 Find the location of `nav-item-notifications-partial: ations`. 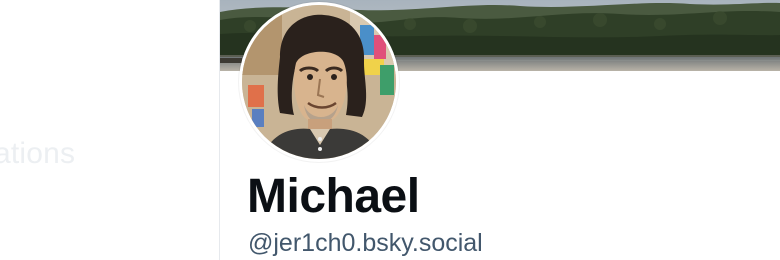

nav-item-notifications-partial: ations is located at coordinates (37, 154).